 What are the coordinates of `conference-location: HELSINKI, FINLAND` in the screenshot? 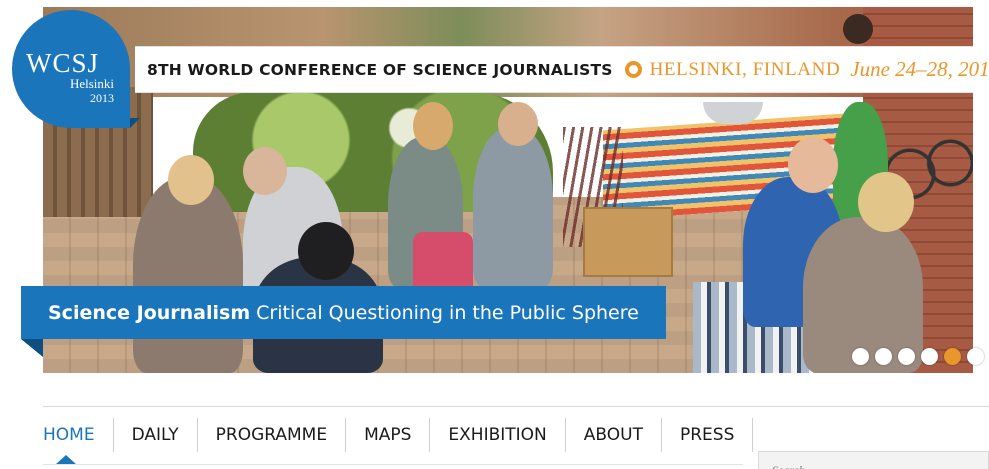 It's located at (745, 69).